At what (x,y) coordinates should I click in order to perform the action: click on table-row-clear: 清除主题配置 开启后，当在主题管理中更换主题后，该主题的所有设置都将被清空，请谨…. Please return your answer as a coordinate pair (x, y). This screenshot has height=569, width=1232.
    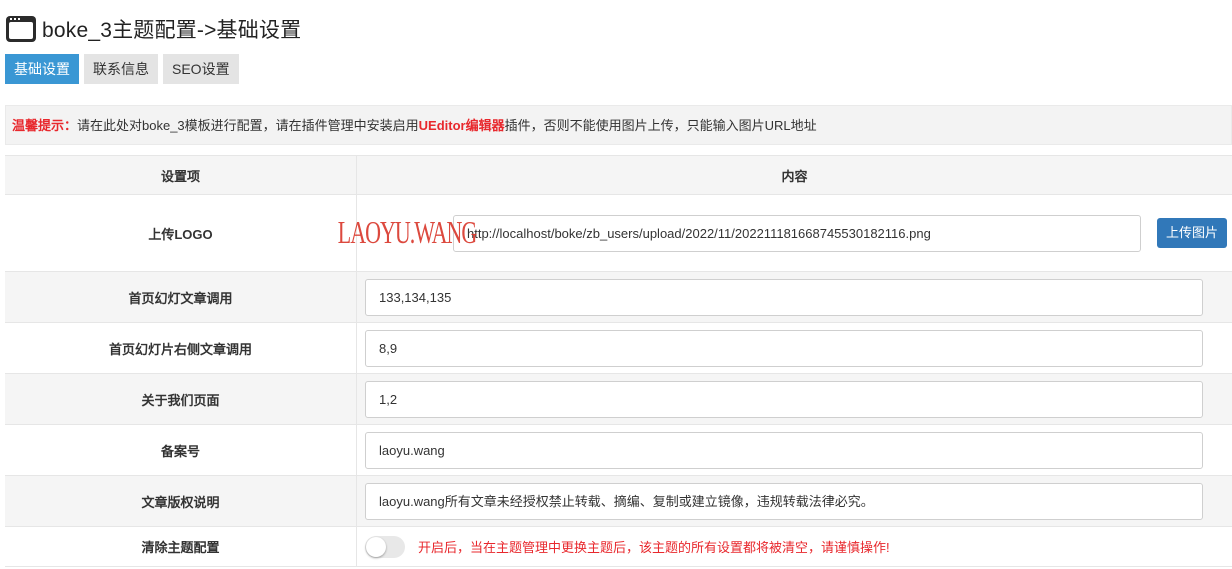
    Looking at the image, I should click on (618, 547).